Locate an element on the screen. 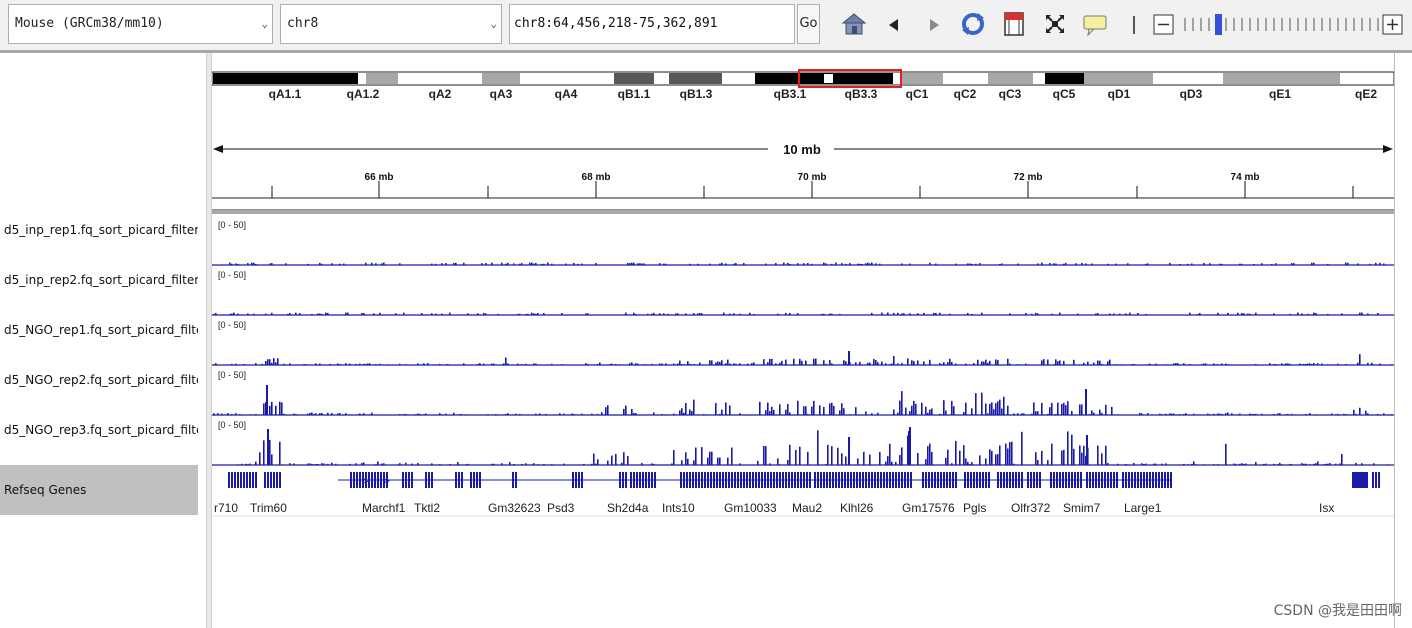 The height and width of the screenshot is (628, 1412). genome-dropdown: Mouse (GRCm38/mm10) ⌄ is located at coordinates (140, 24).